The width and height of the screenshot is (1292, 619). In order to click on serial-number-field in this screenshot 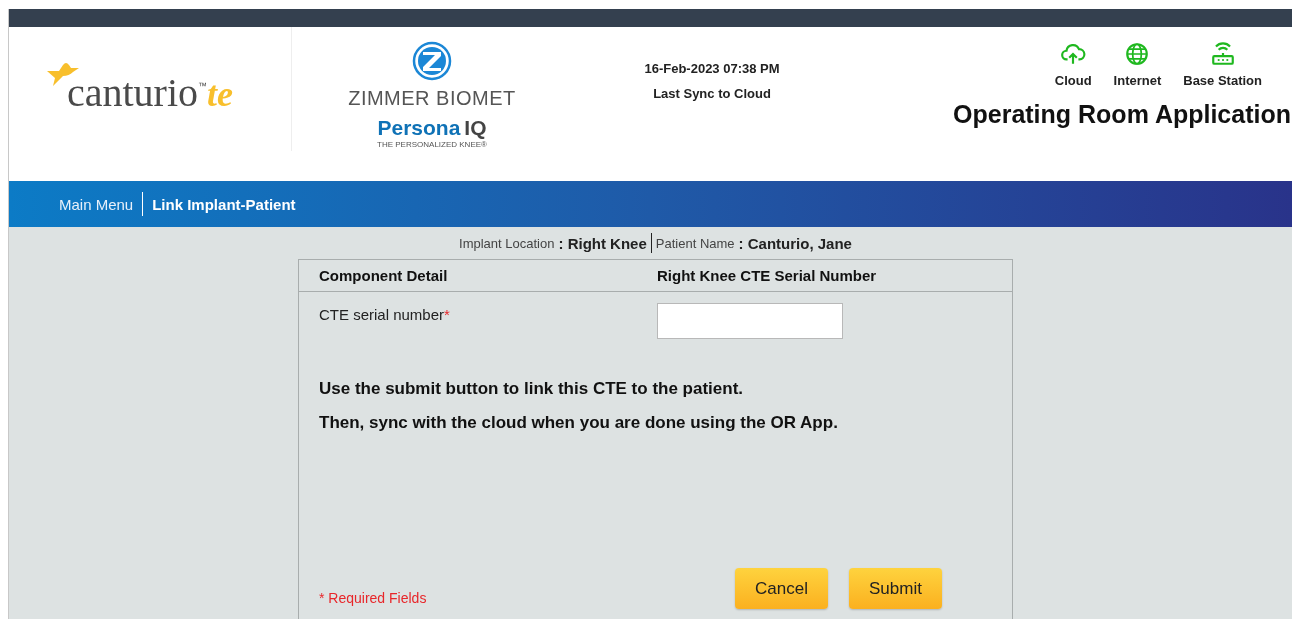, I will do `click(750, 321)`.